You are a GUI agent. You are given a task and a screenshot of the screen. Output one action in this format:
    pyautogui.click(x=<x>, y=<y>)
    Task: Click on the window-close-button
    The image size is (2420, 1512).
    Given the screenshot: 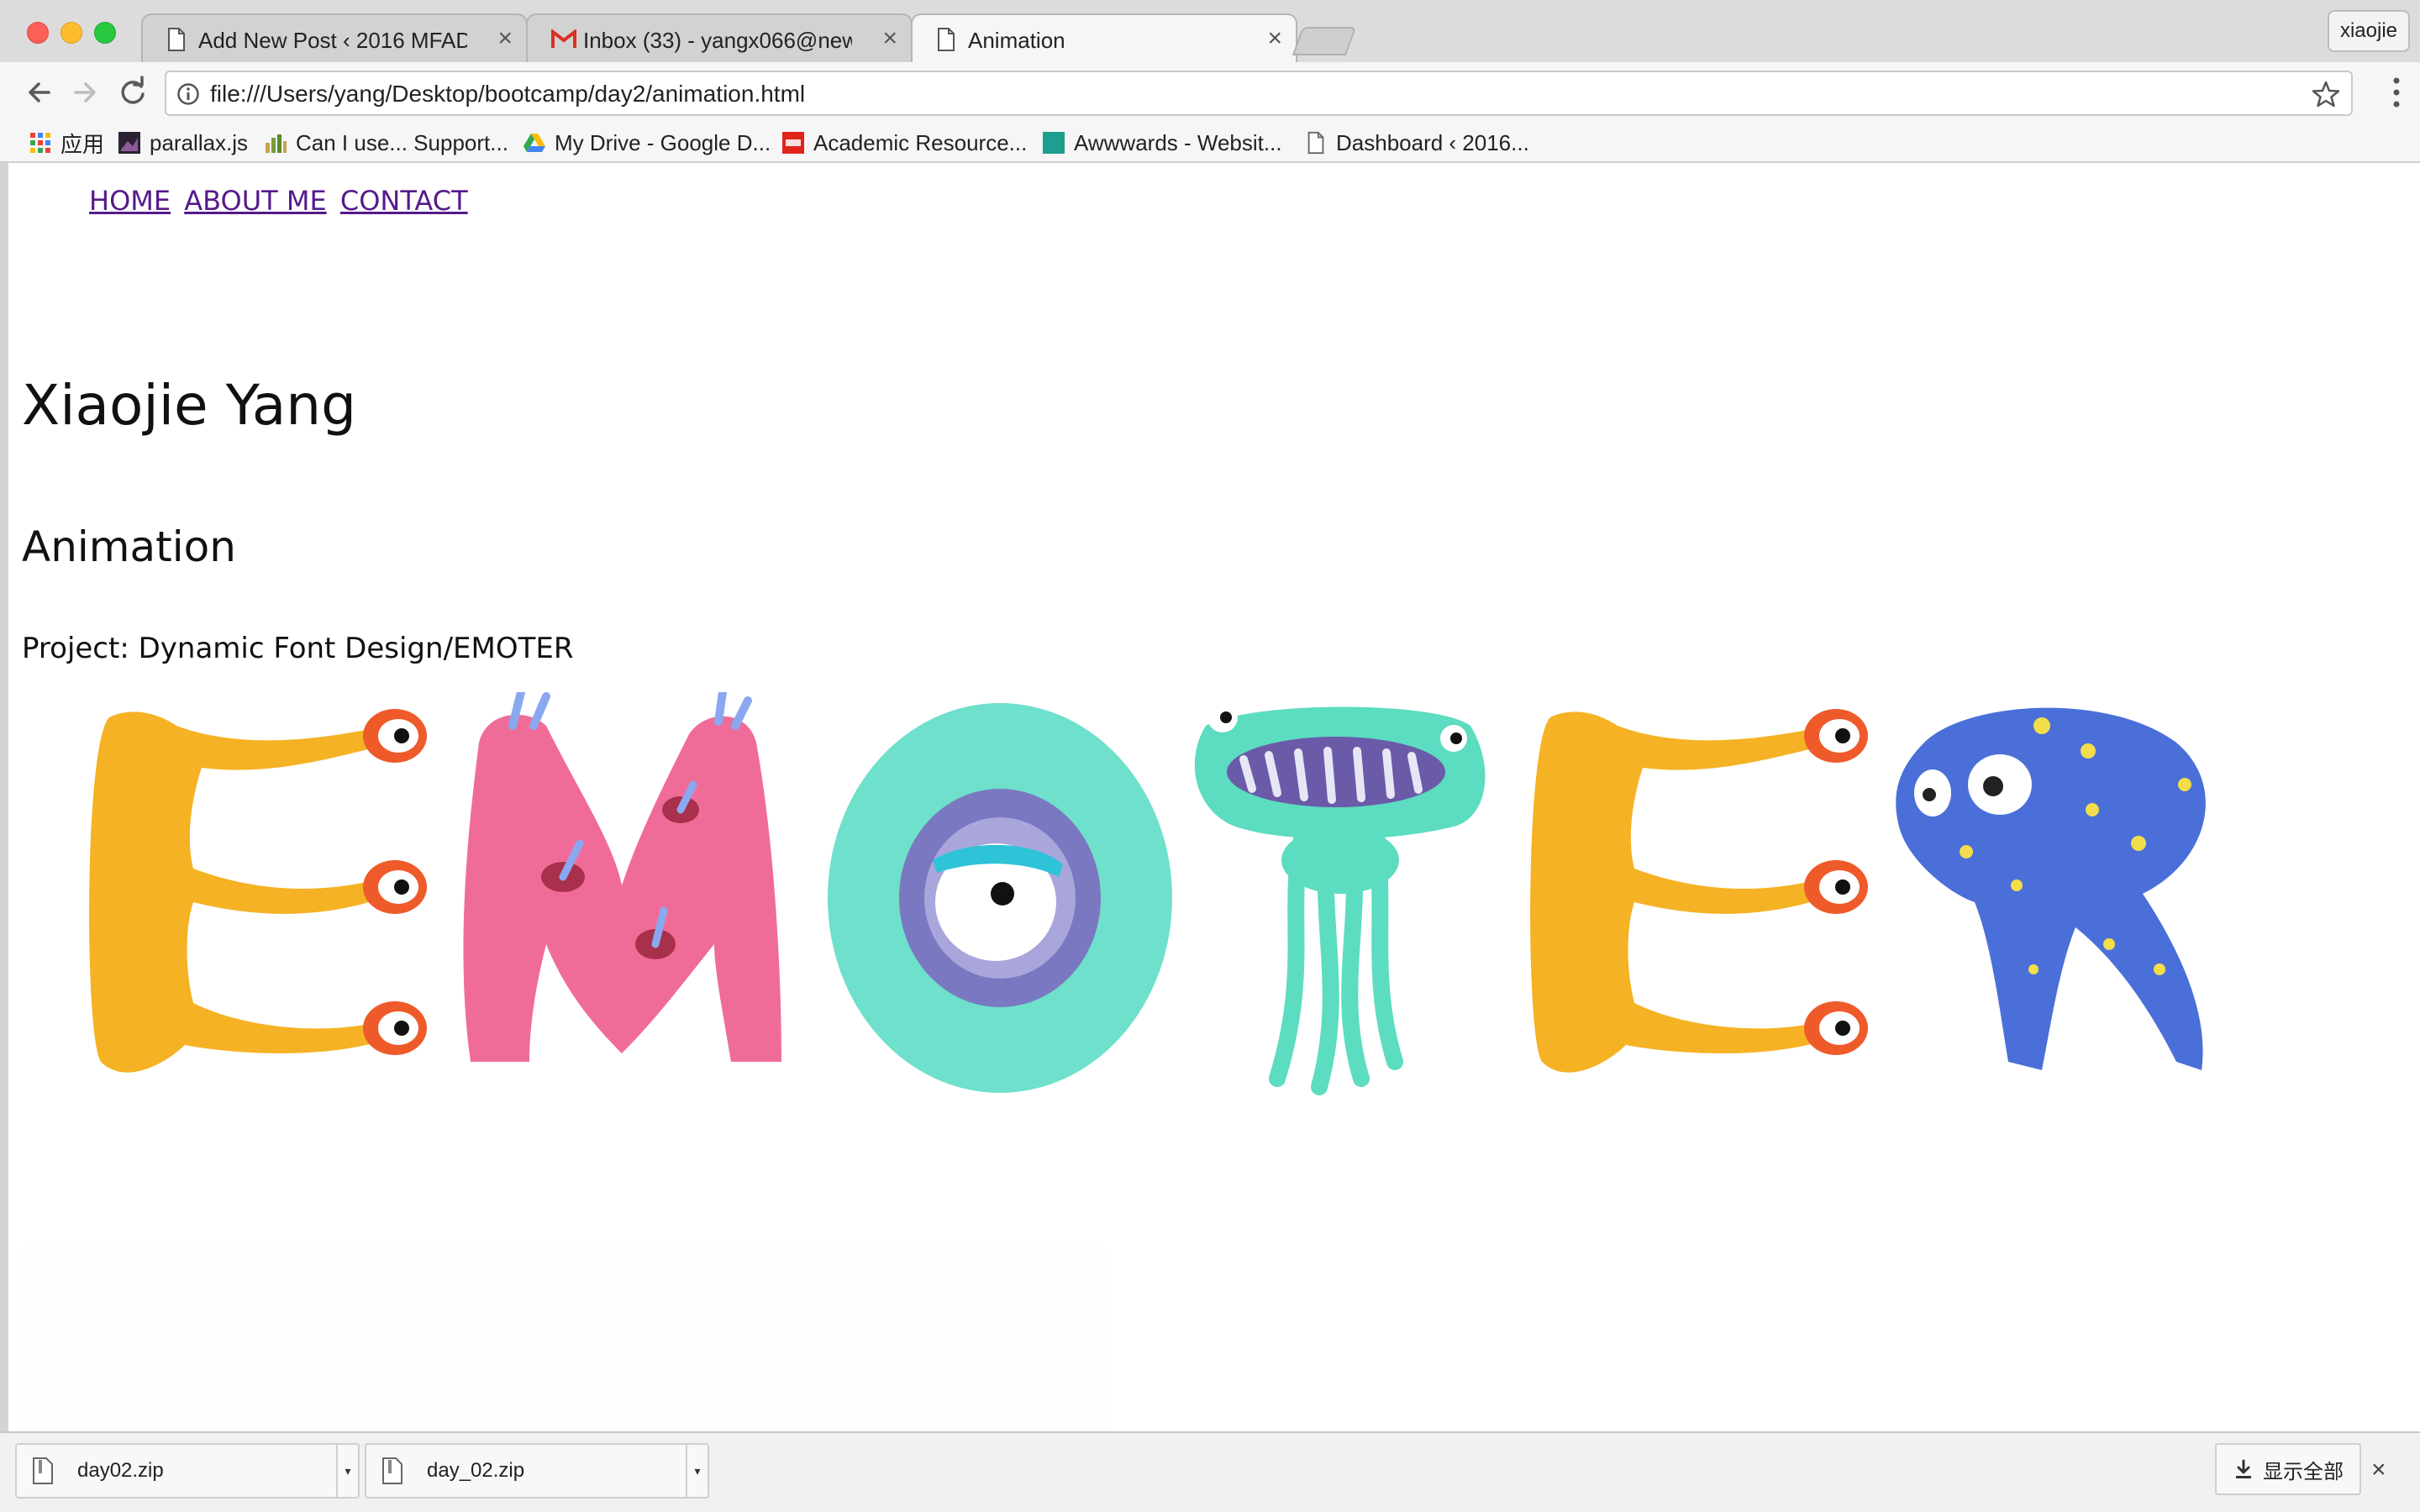 What is the action you would take?
    pyautogui.click(x=38, y=33)
    